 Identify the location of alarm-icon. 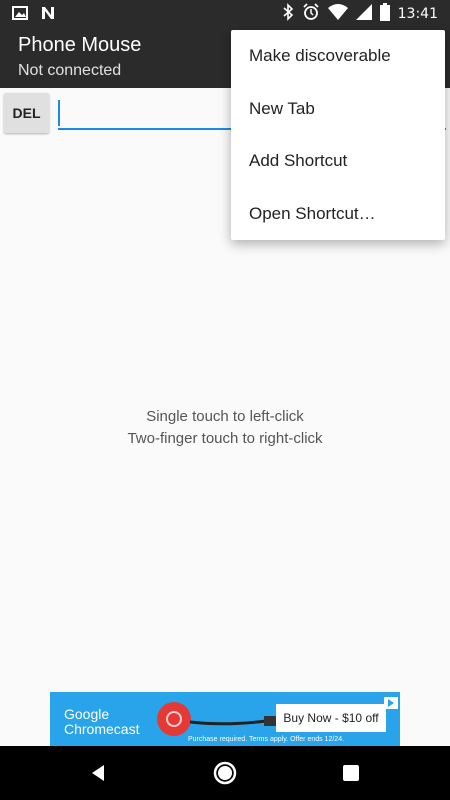
(311, 14).